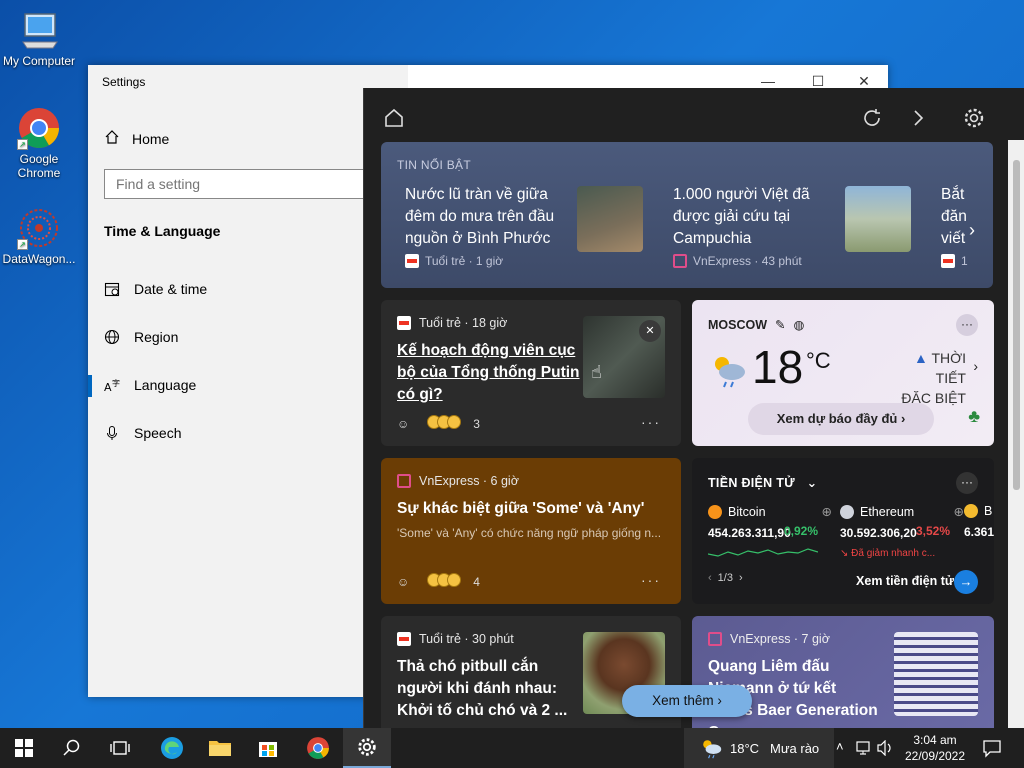  I want to click on see-crypto-link: Xem tiền điện tử, so click(905, 581).